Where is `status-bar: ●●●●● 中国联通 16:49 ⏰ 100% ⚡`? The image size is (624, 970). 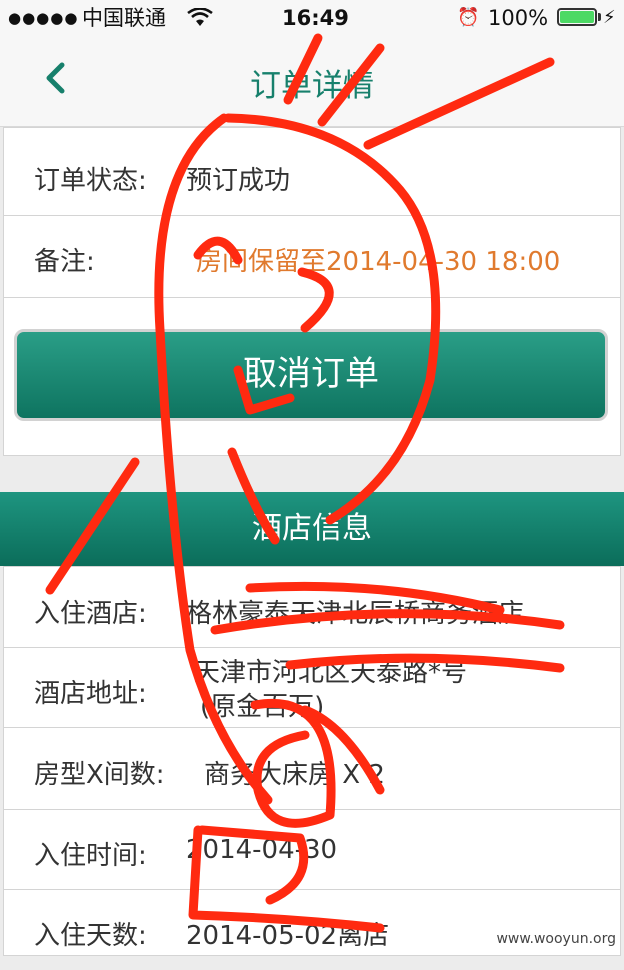 status-bar: ●●●●● 中国联通 16:49 ⏰ 100% ⚡ is located at coordinates (312, 18).